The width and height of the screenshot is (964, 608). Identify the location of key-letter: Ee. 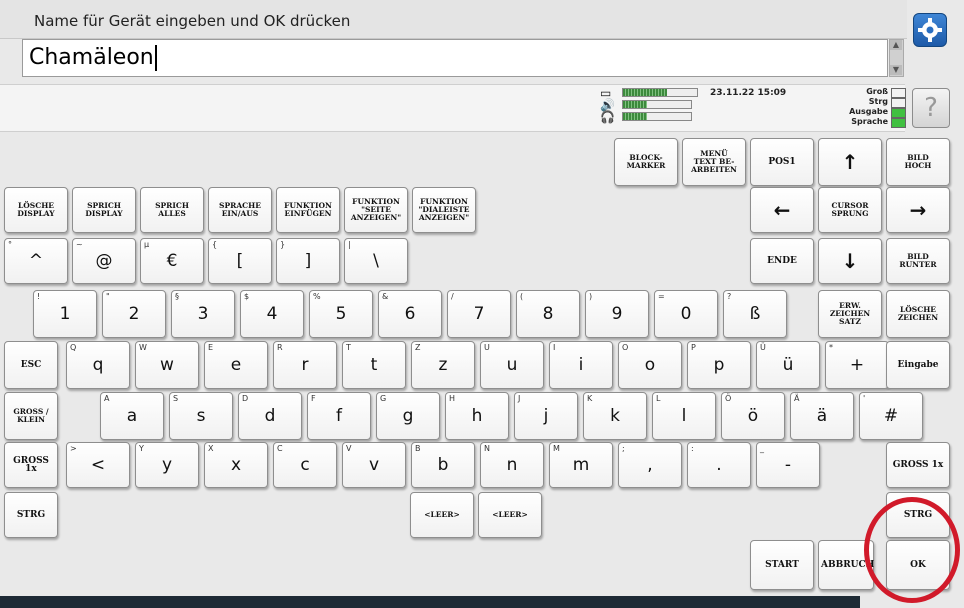
(236, 365).